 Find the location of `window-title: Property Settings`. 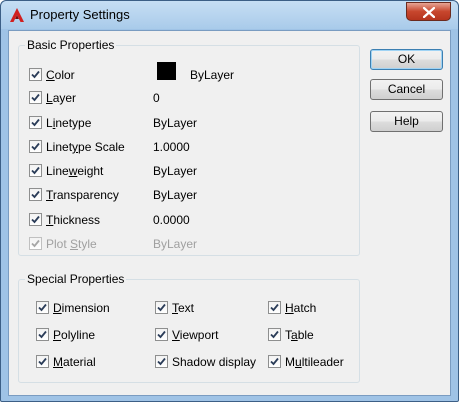

window-title: Property Settings is located at coordinates (80, 14).